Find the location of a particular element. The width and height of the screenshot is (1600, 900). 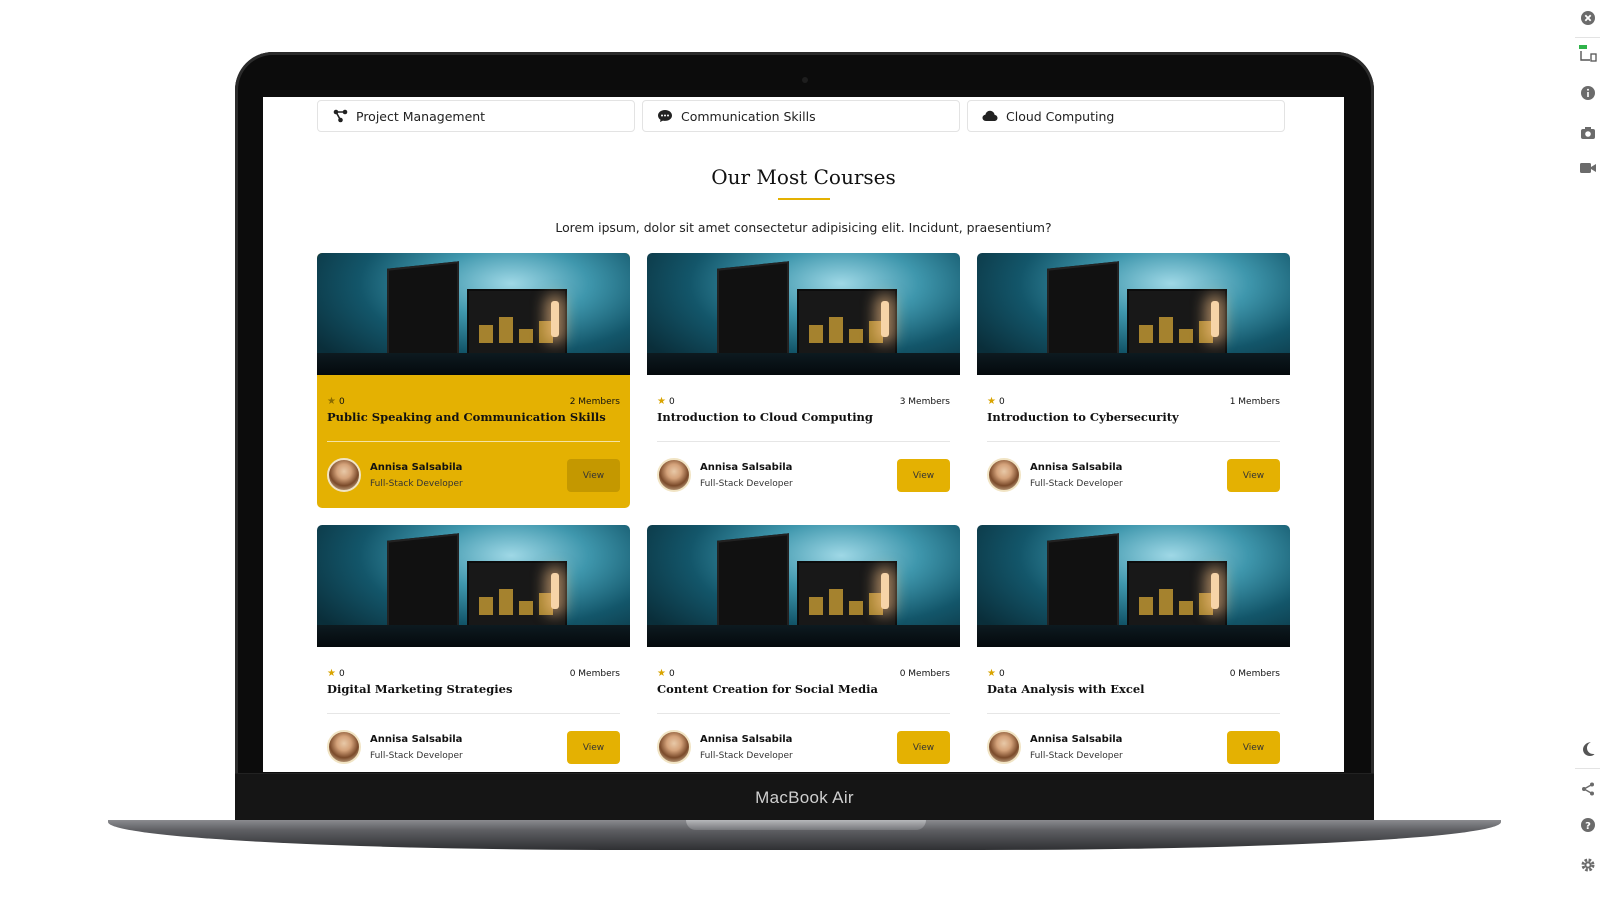

course-title: Digital Marketing Strategies is located at coordinates (419, 689).